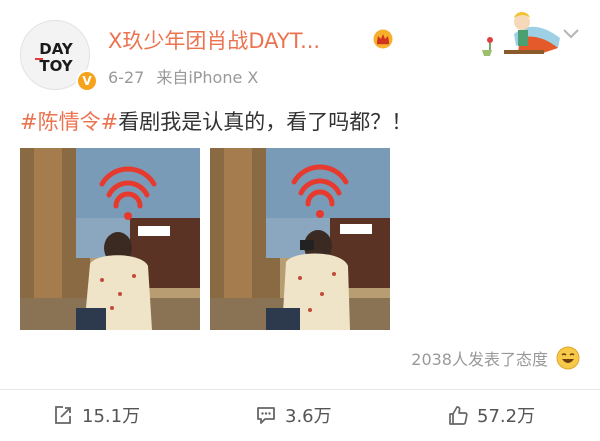 This screenshot has height=441, width=600. I want to click on svg-text: TOY, so click(56, 66).